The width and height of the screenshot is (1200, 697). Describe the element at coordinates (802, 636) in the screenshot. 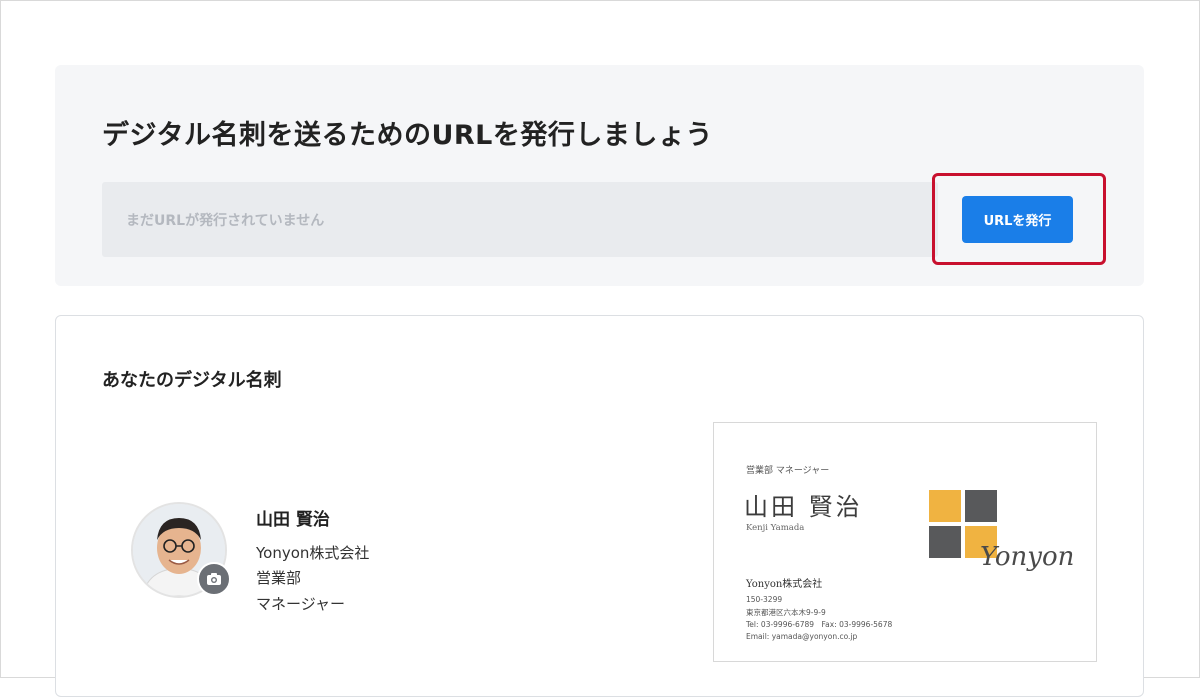

I see `card-email: Email: yamada@yonyon.co.jp` at that location.